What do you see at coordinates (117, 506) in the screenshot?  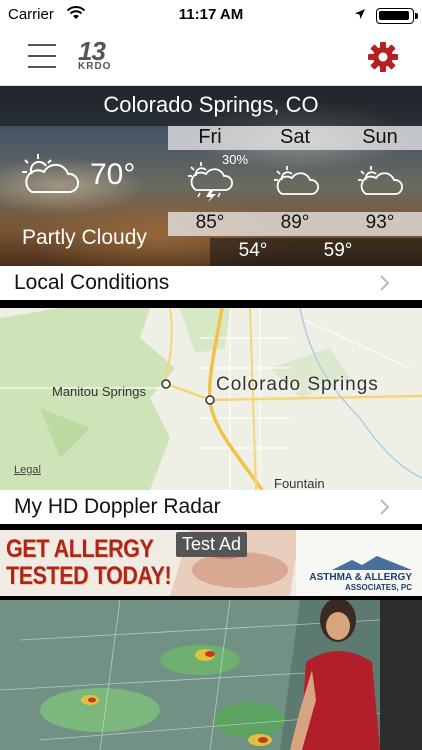 I see `doppler-radar-label: My HD Doppler Radar` at bounding box center [117, 506].